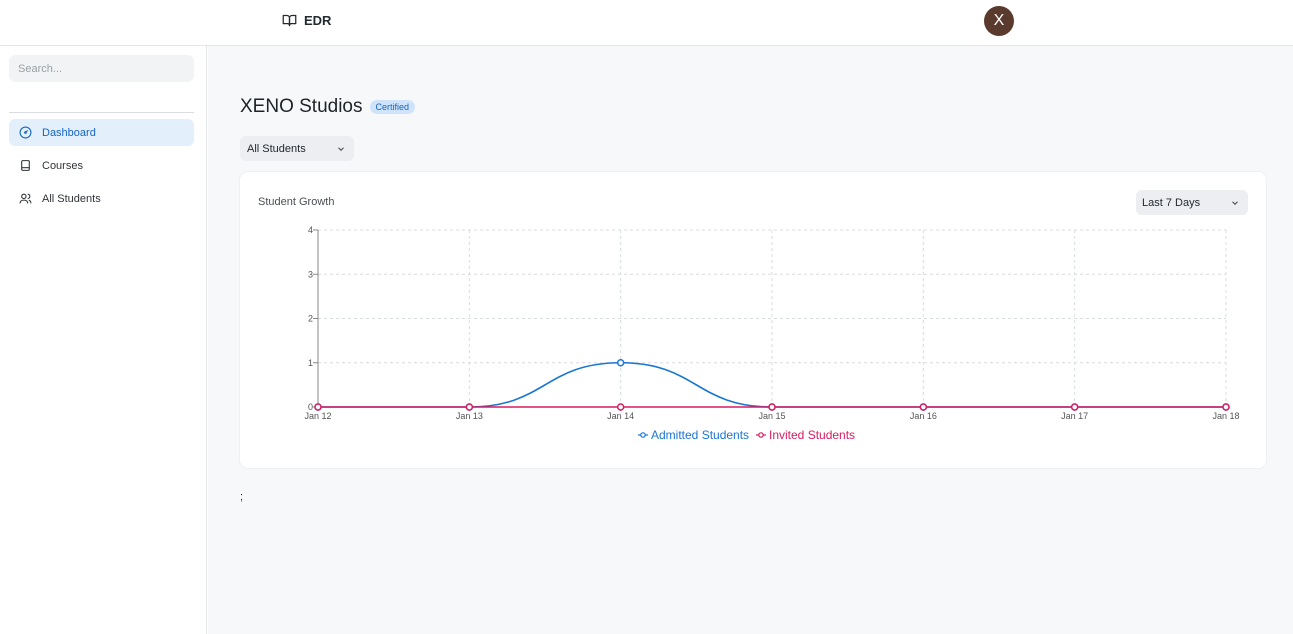  What do you see at coordinates (469, 416) in the screenshot?
I see `x-tick-label: Jan 13` at bounding box center [469, 416].